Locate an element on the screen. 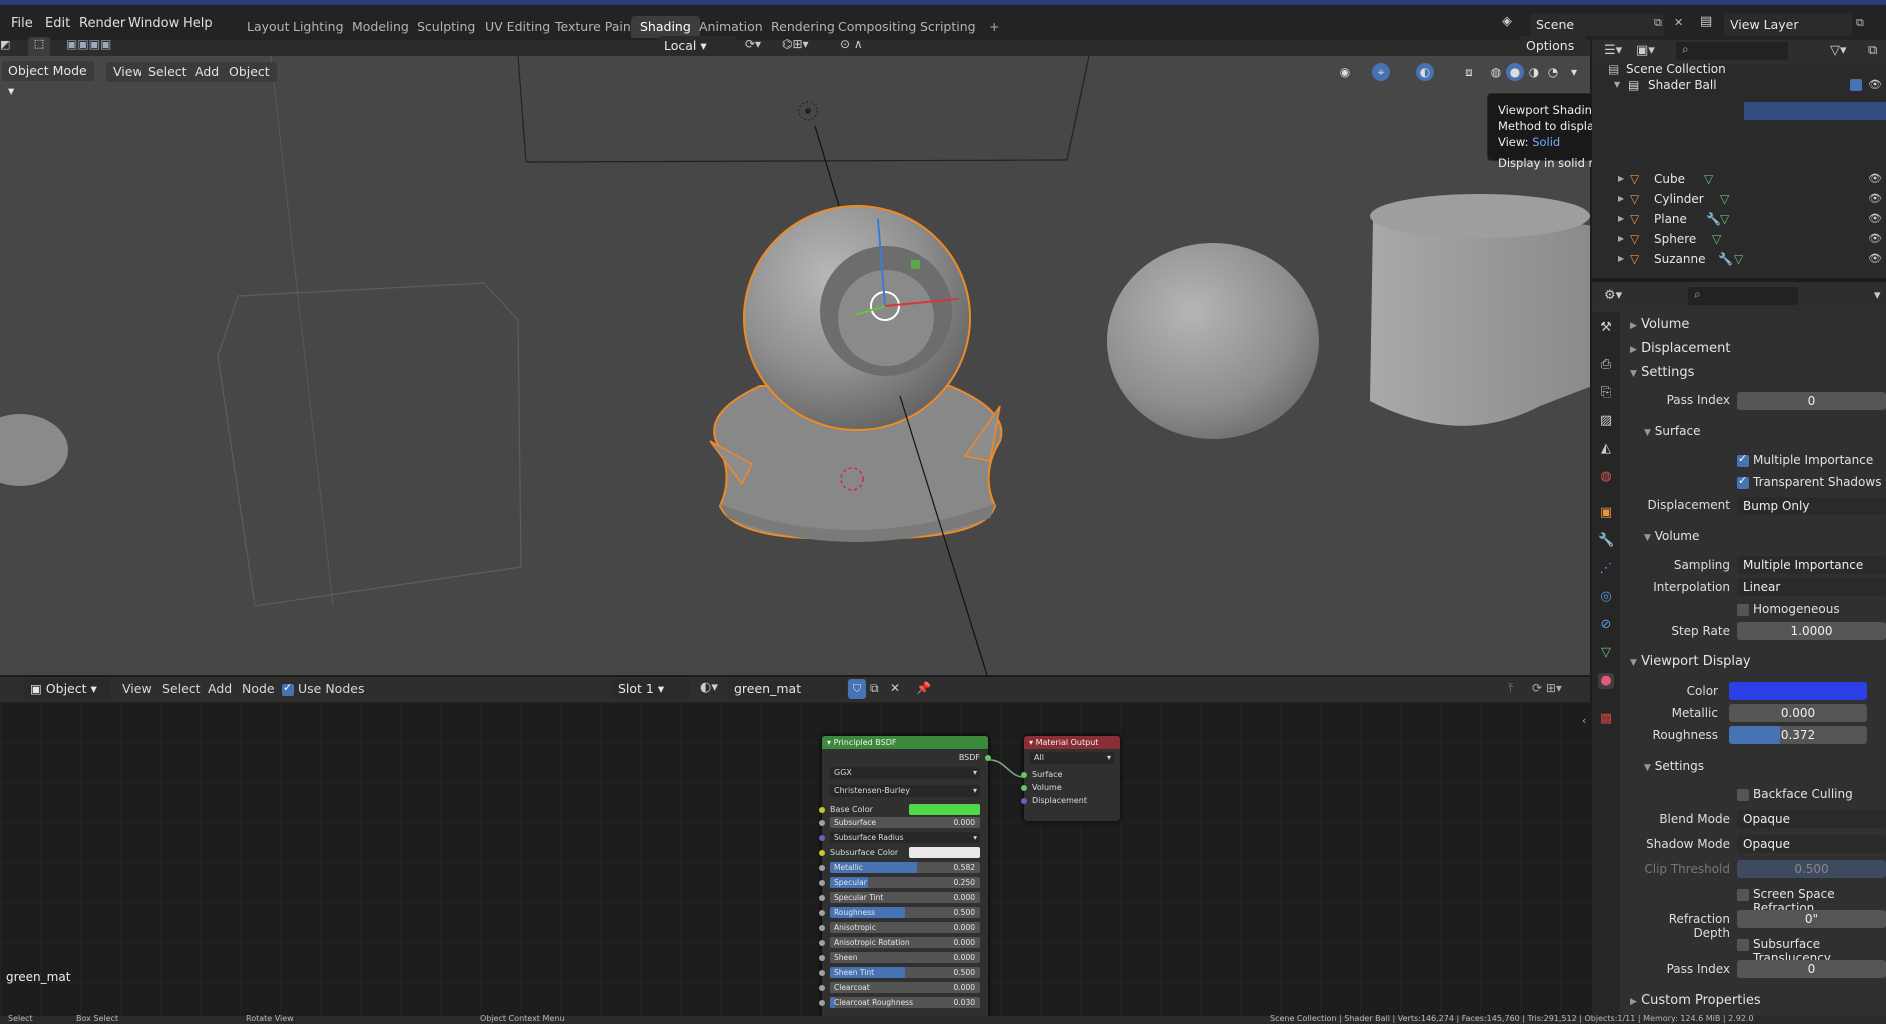 The width and height of the screenshot is (1886, 1024). select-tool-icon: ⬚ is located at coordinates (39, 47).